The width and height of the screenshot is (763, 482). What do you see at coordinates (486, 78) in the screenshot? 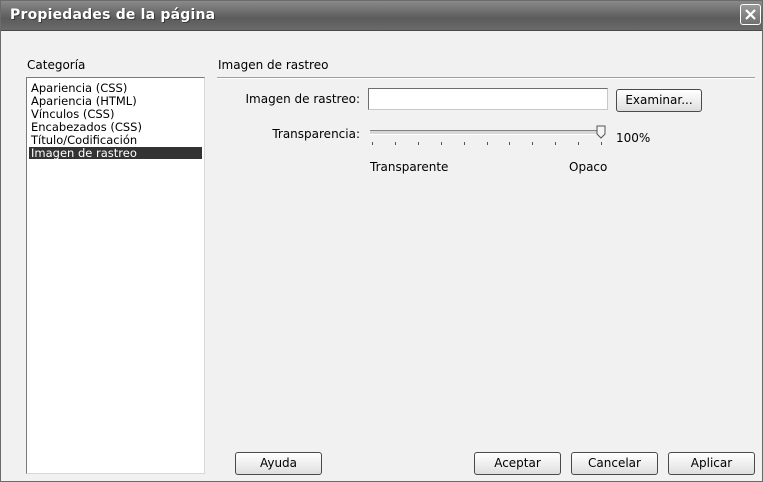
I see `section-divider` at bounding box center [486, 78].